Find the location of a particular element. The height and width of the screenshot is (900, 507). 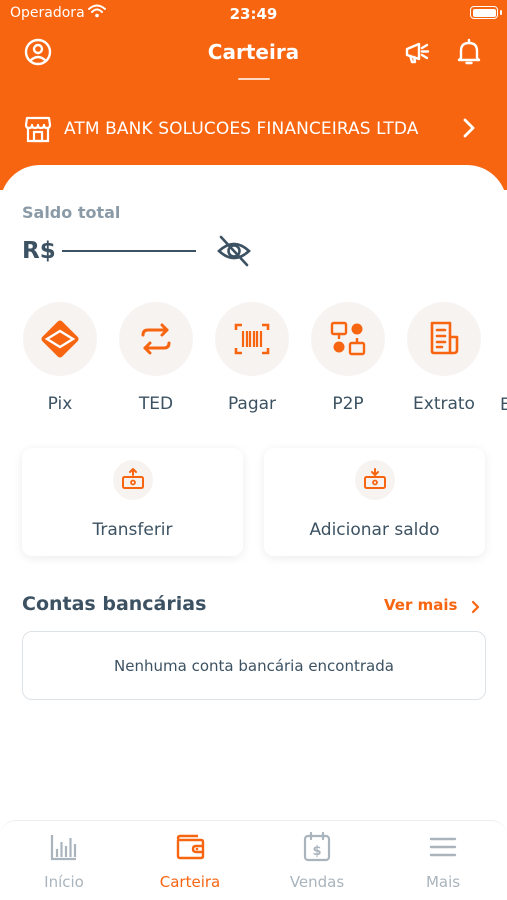

add-balance-card-icon-circle is located at coordinates (374, 480).